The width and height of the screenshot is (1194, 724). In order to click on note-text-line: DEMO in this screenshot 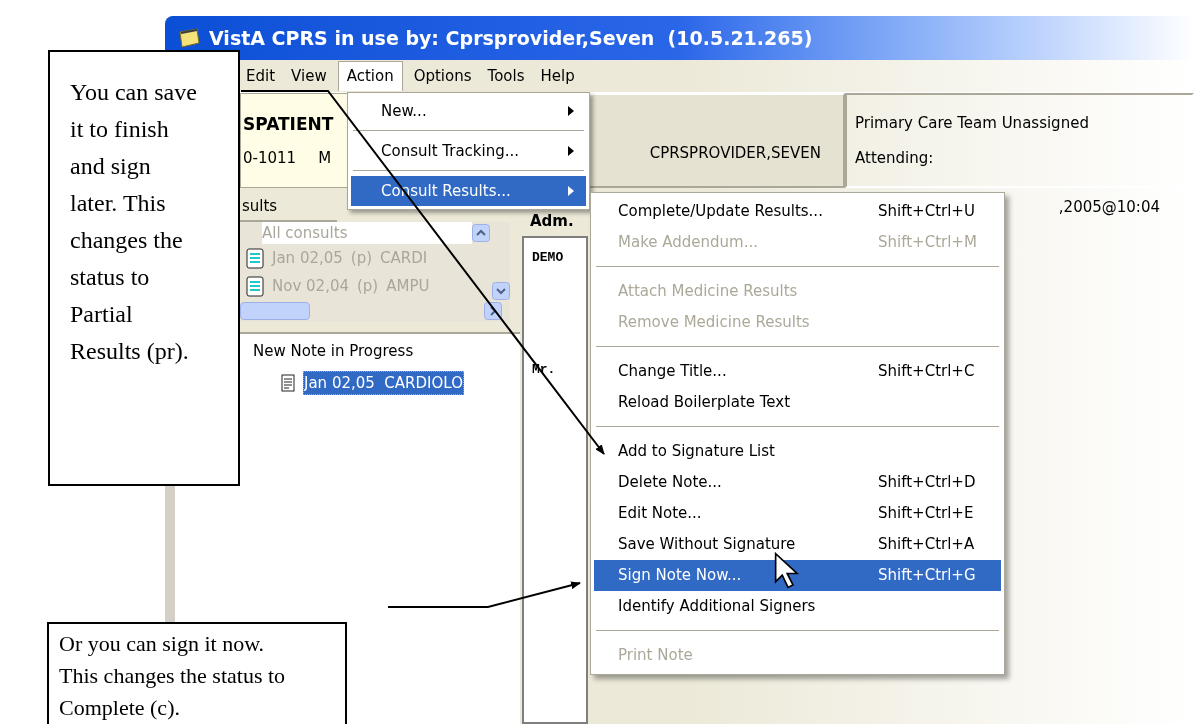, I will do `click(548, 258)`.